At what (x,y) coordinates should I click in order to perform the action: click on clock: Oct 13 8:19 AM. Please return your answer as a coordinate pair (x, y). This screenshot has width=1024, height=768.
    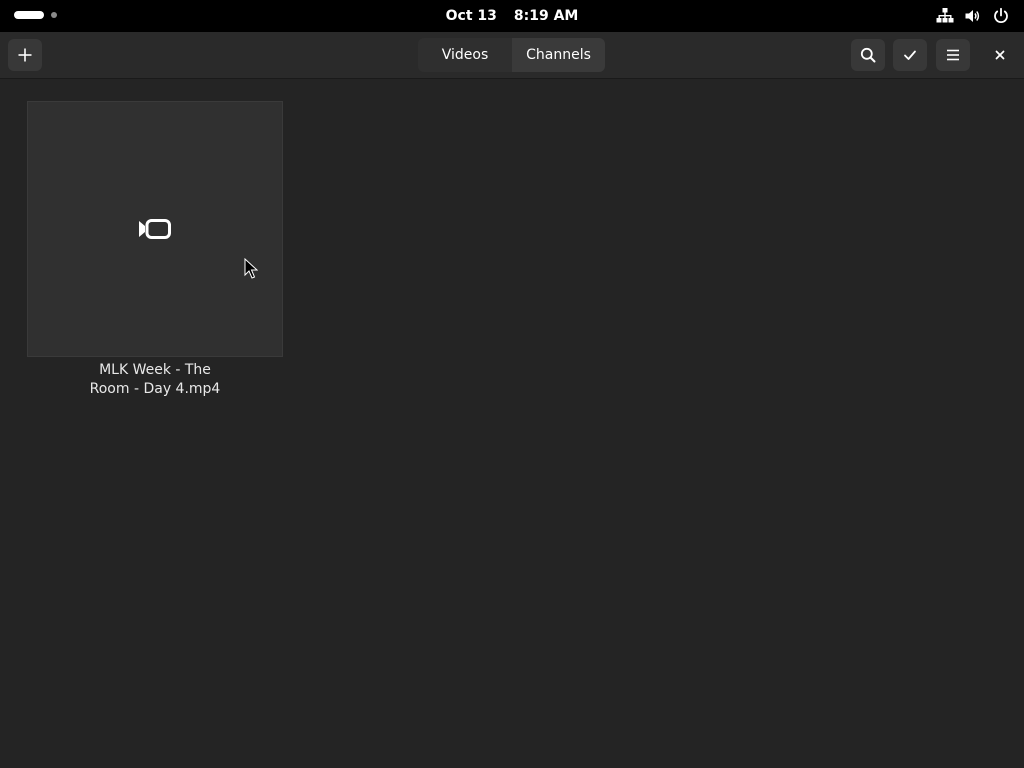
    Looking at the image, I should click on (512, 16).